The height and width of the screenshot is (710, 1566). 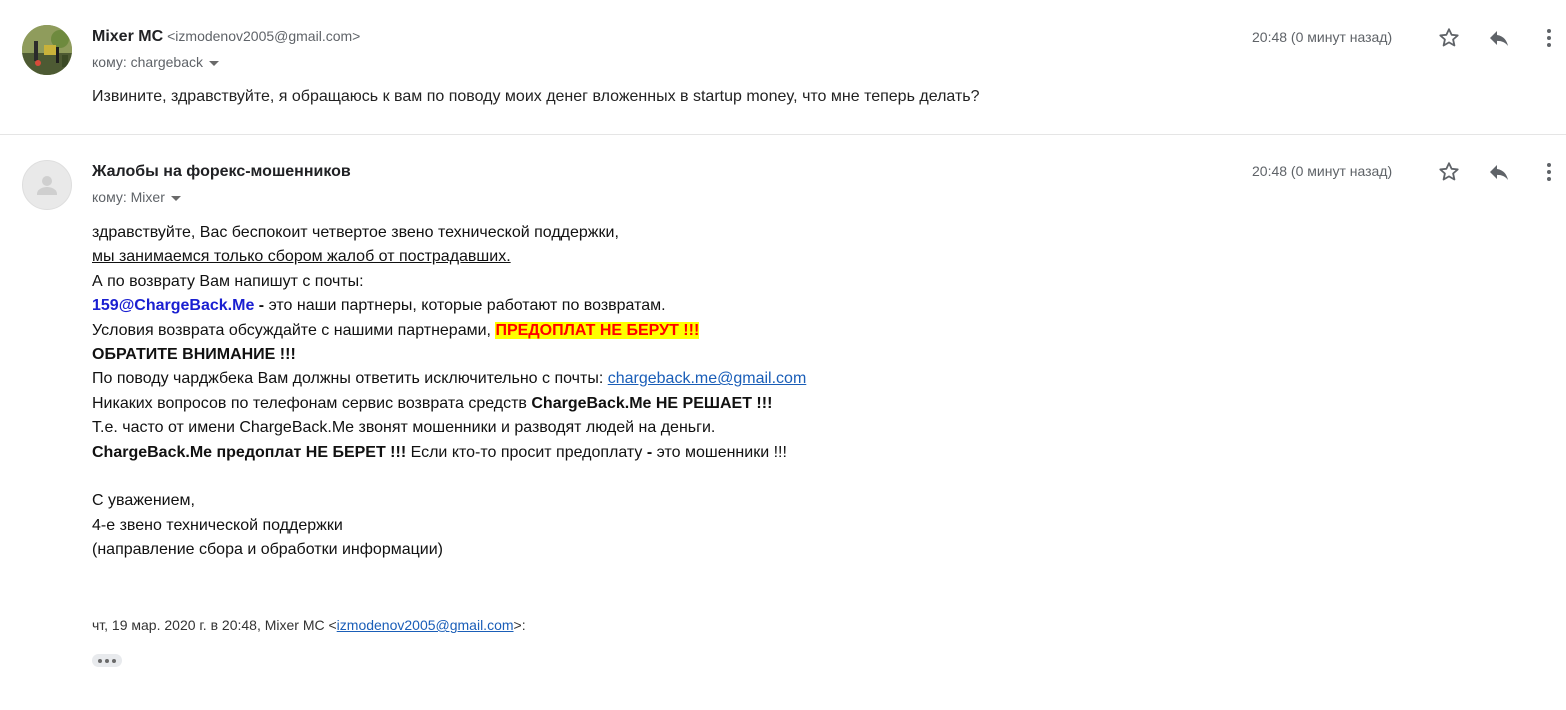 I want to click on recipient-label: кому: Mixer, so click(x=128, y=197).